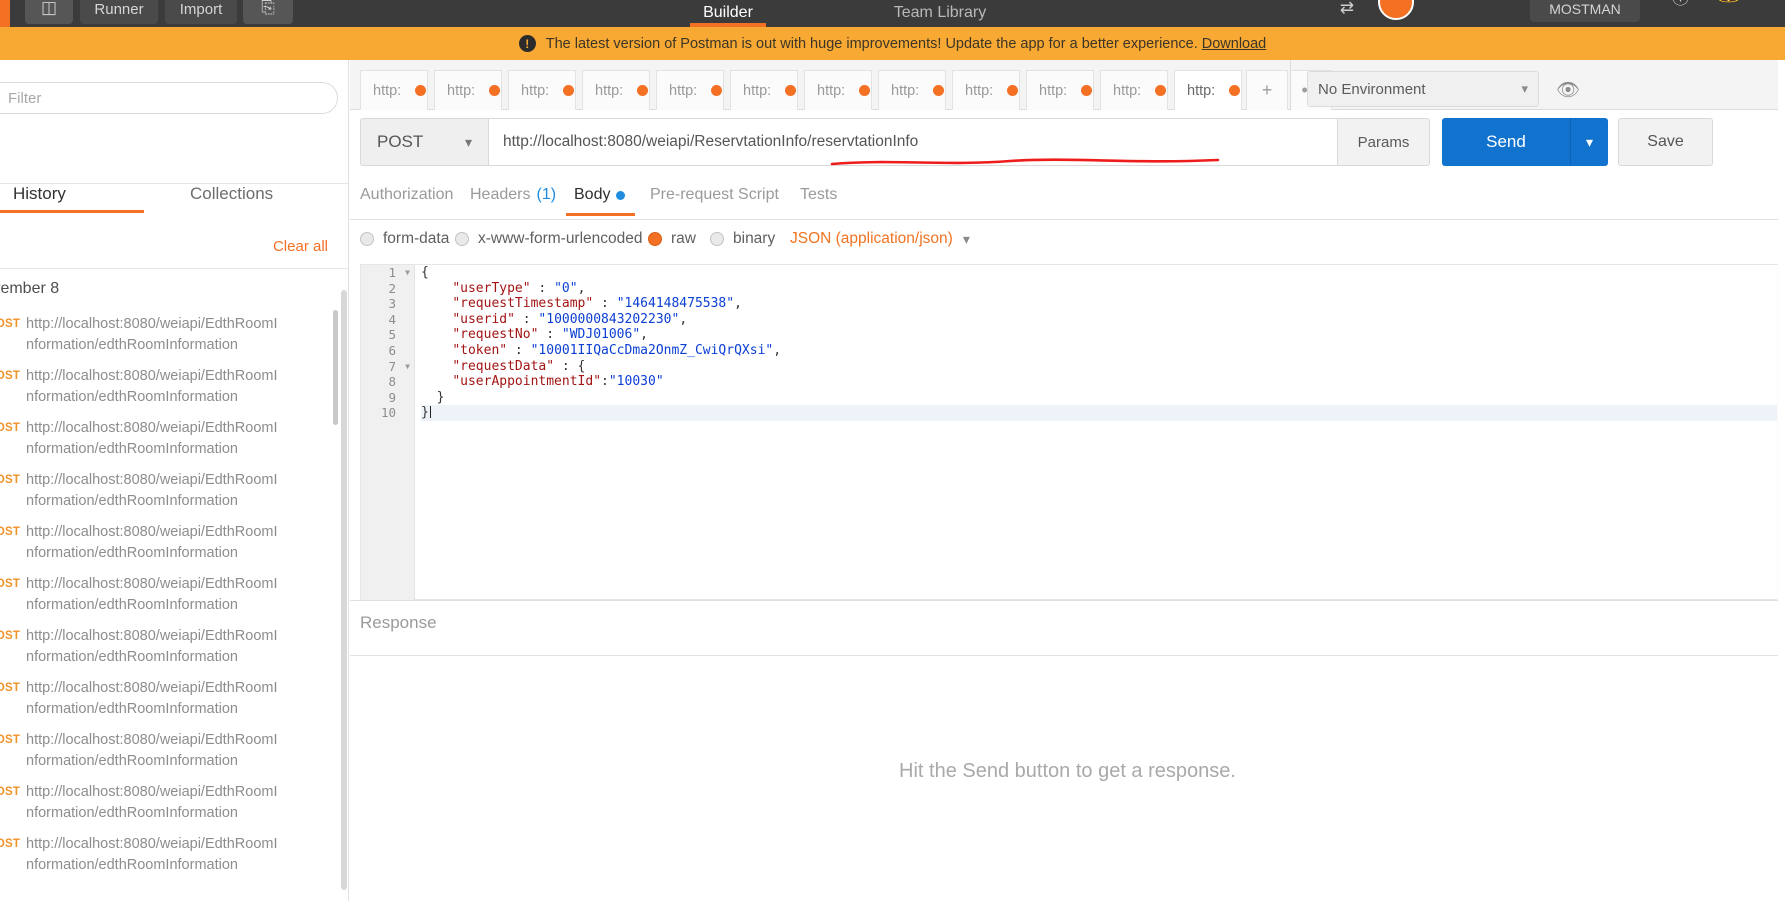  I want to click on body-type-binary: binary, so click(742, 239).